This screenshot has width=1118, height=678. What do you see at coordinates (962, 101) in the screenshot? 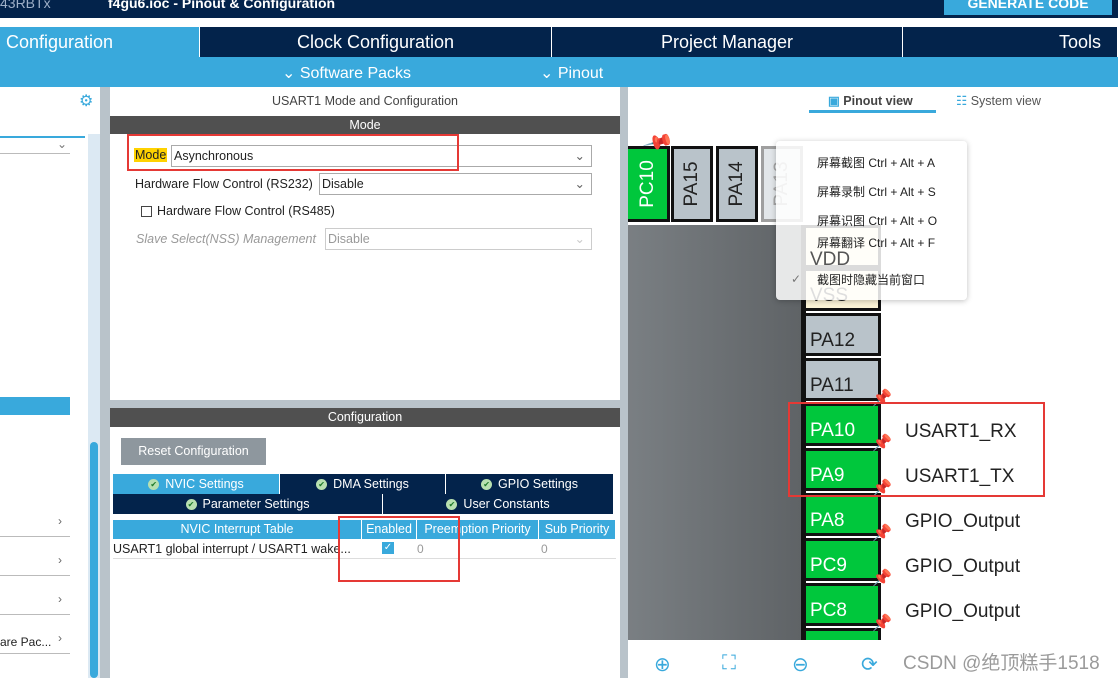
I see `system-icon: ☷` at bounding box center [962, 101].